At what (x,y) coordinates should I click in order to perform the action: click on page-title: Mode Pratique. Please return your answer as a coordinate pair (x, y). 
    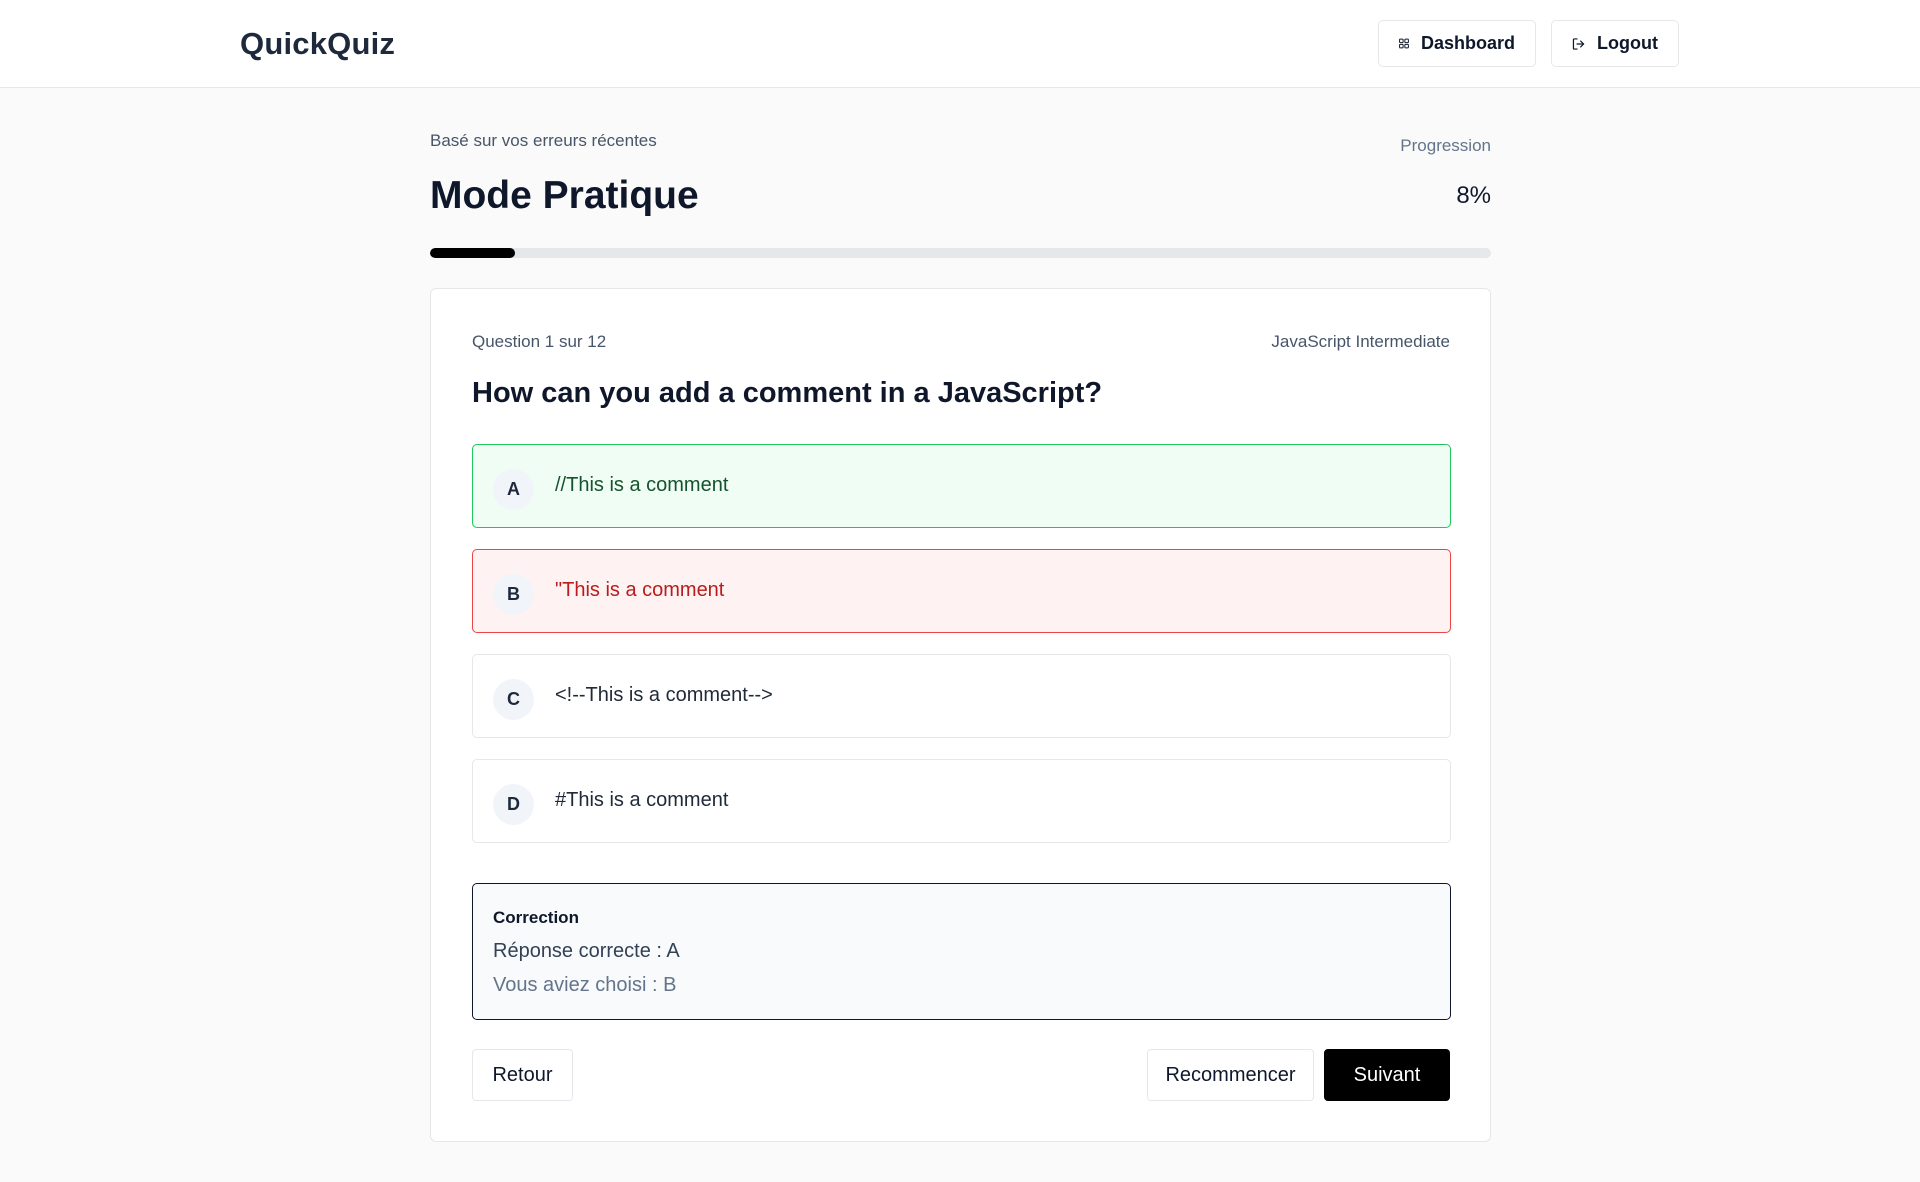
    Looking at the image, I should click on (564, 195).